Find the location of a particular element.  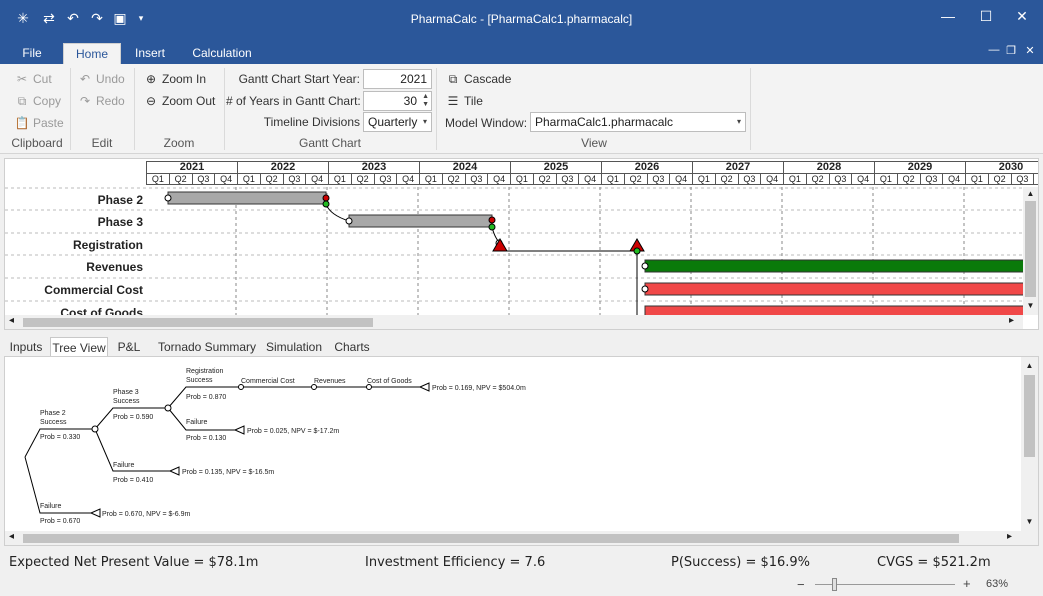

tab-inputs: Inputs is located at coordinates (26, 347).